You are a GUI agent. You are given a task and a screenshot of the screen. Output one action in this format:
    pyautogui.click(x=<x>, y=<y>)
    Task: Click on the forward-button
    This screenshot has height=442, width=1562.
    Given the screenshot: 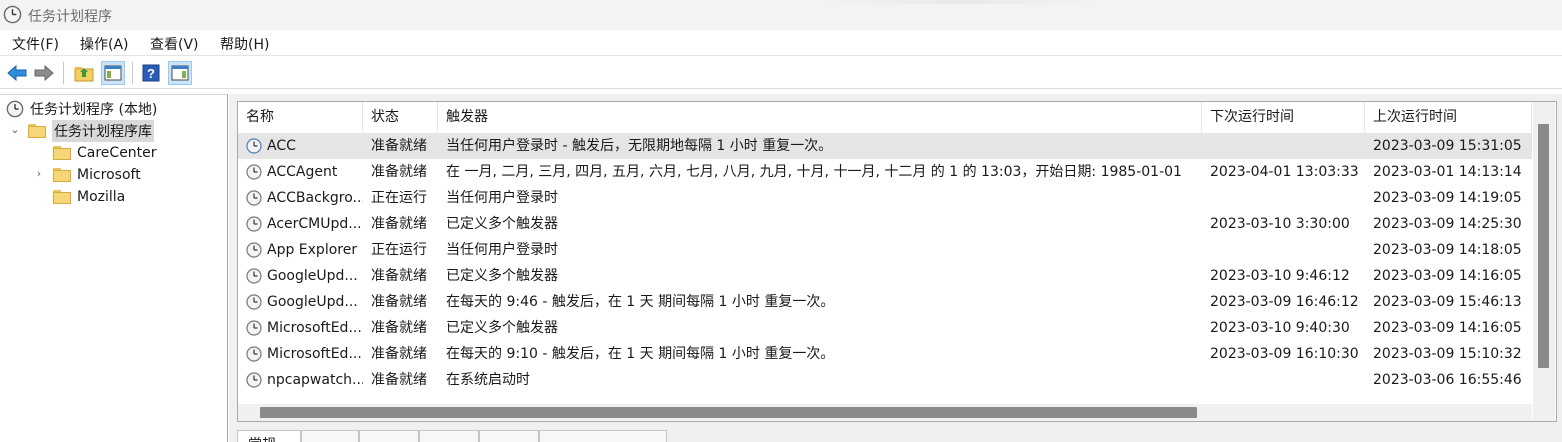 What is the action you would take?
    pyautogui.click(x=44, y=73)
    